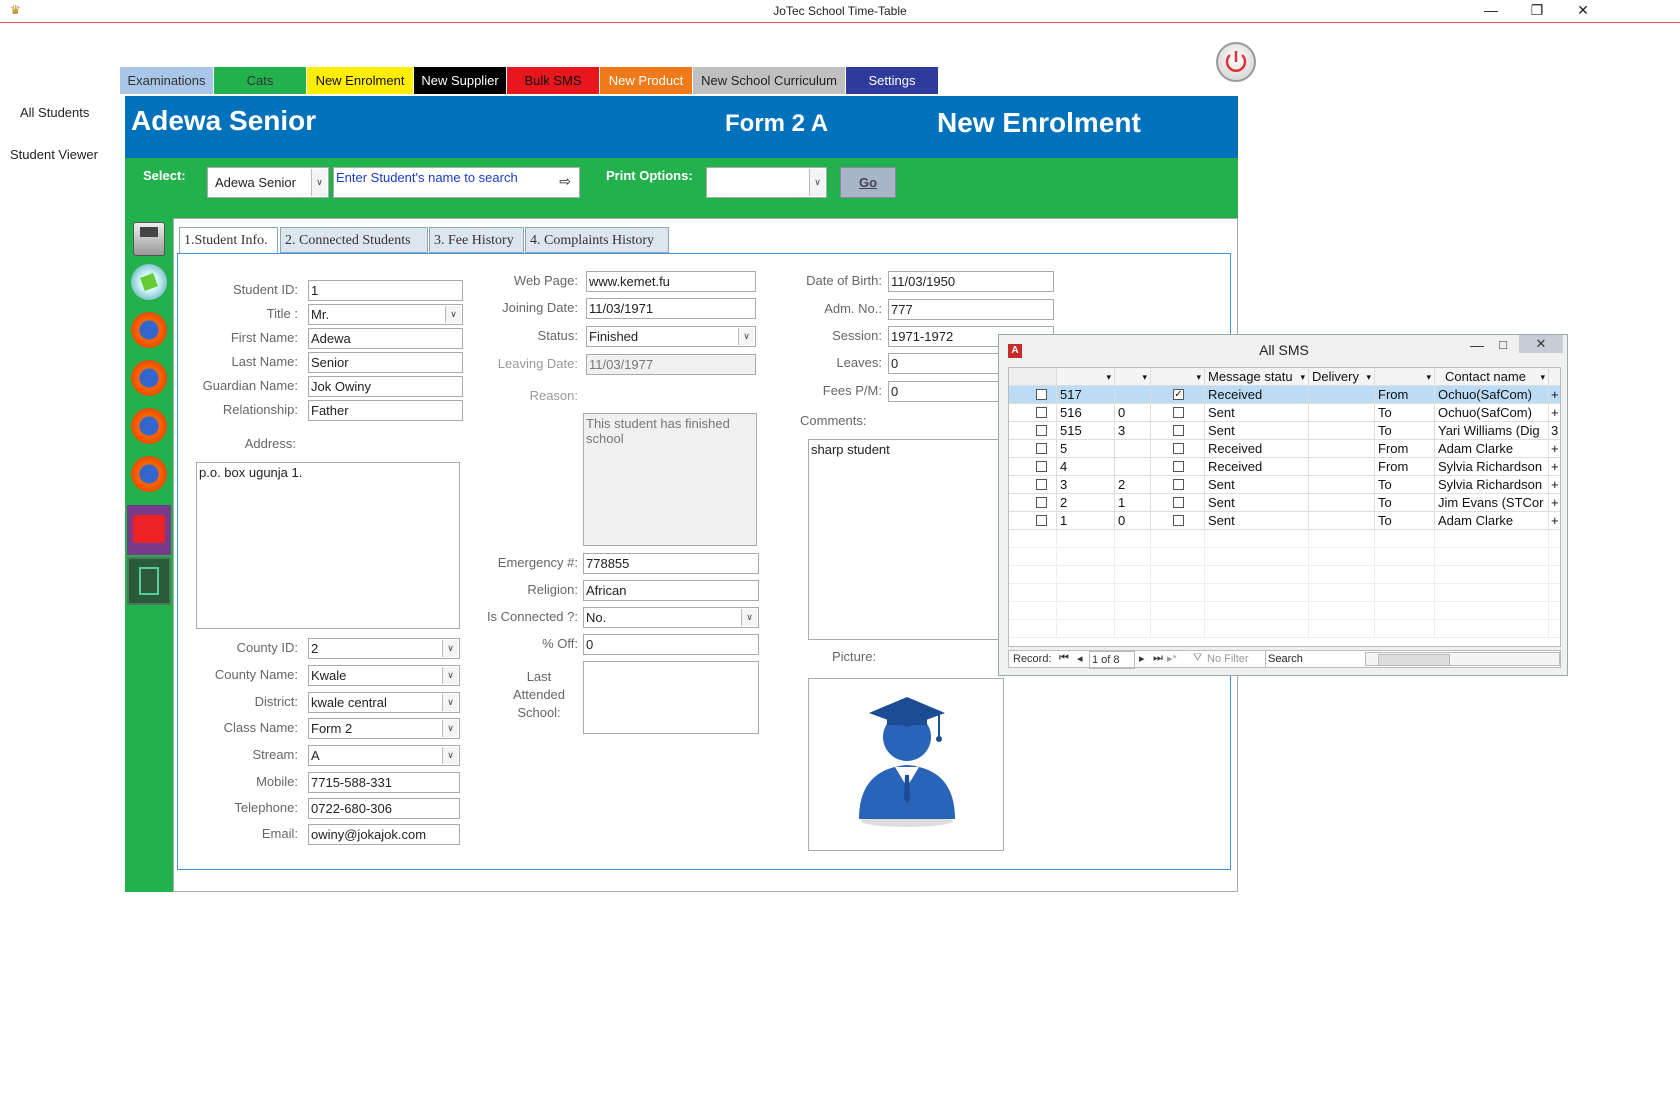 This screenshot has width=1680, height=1096. What do you see at coordinates (149, 330) in the screenshot?
I see `last-record-icon` at bounding box center [149, 330].